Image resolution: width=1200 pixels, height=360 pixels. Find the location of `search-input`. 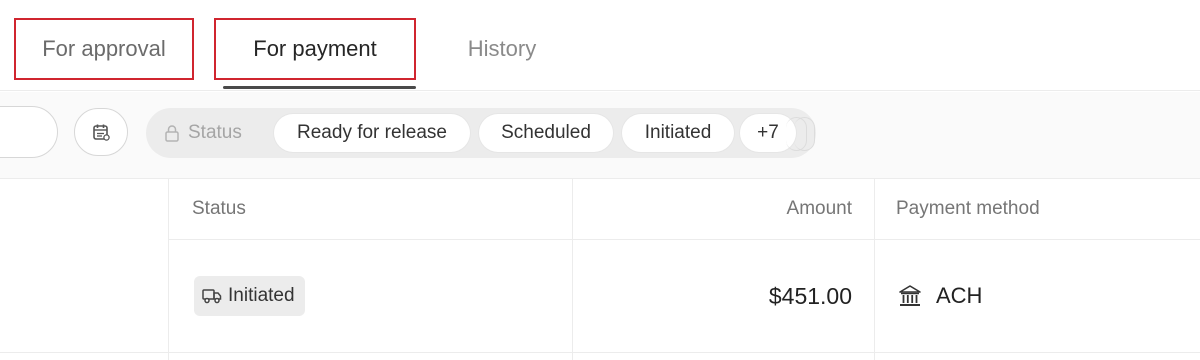

search-input is located at coordinates (29, 132).